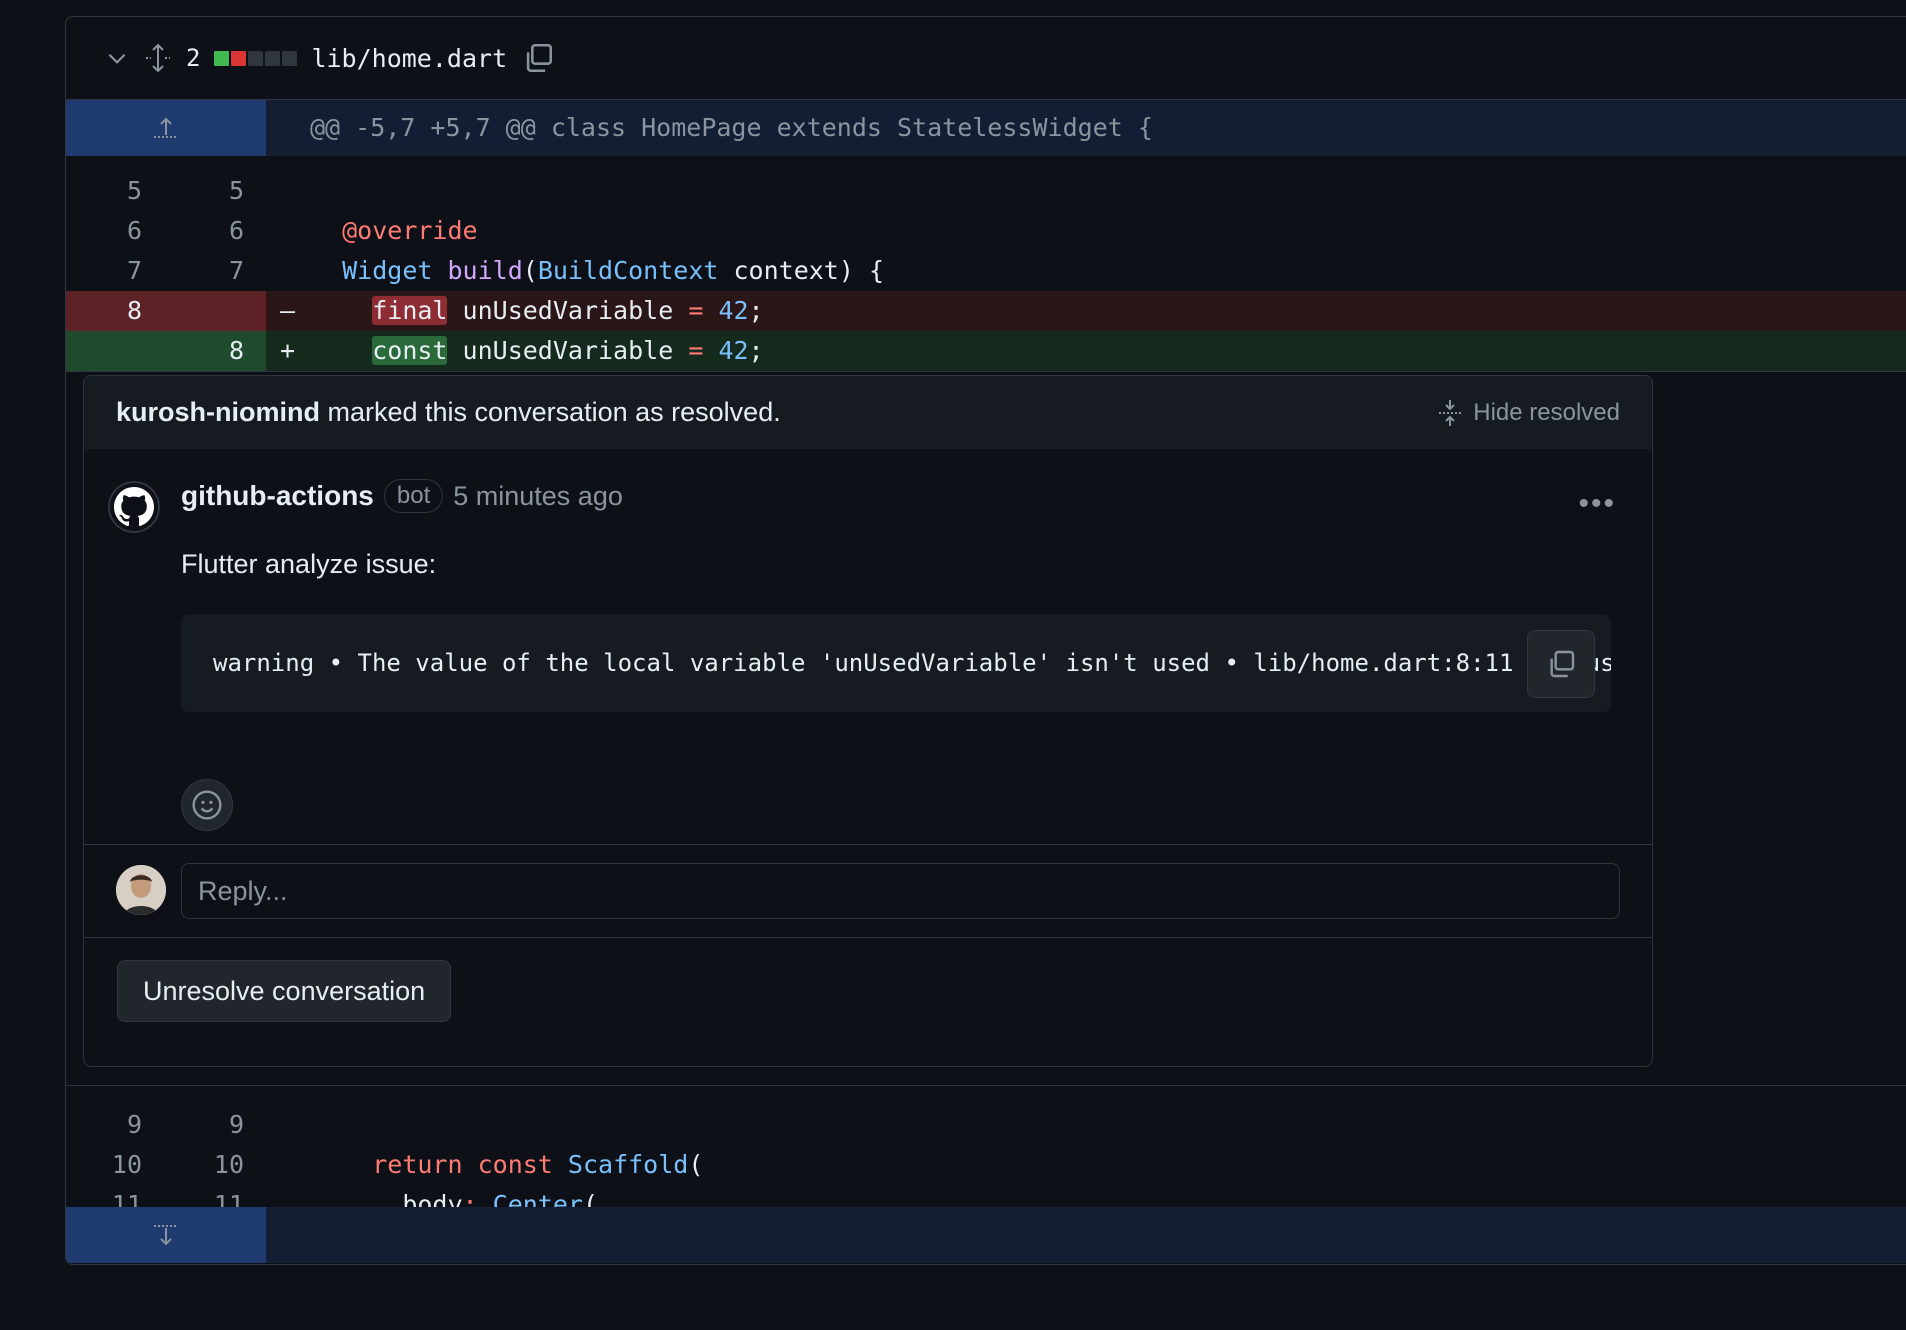  What do you see at coordinates (309, 564) in the screenshot?
I see `comment-body: Flutter analyze issue:` at bounding box center [309, 564].